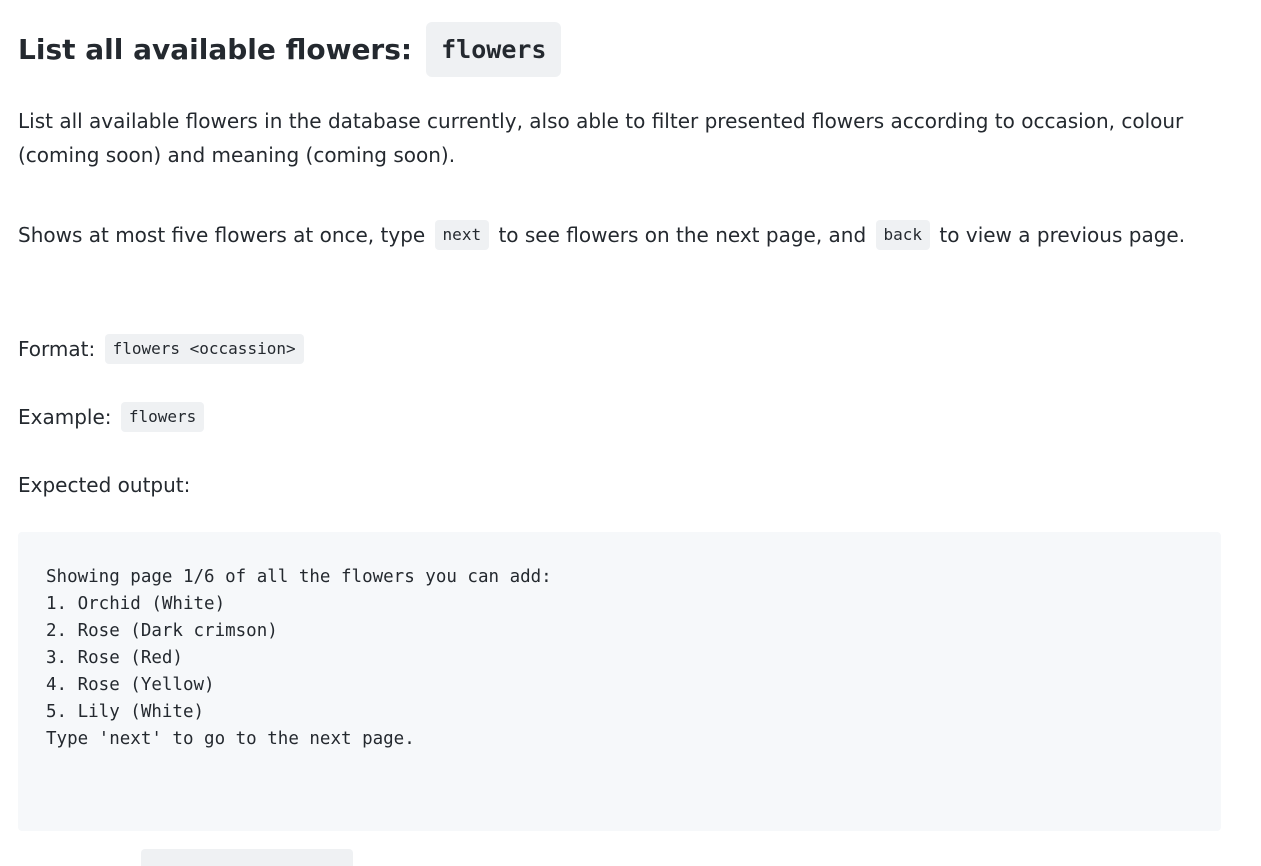 This screenshot has height=866, width=1261. I want to click on output-line: 1. Orchid (White), so click(136, 604).